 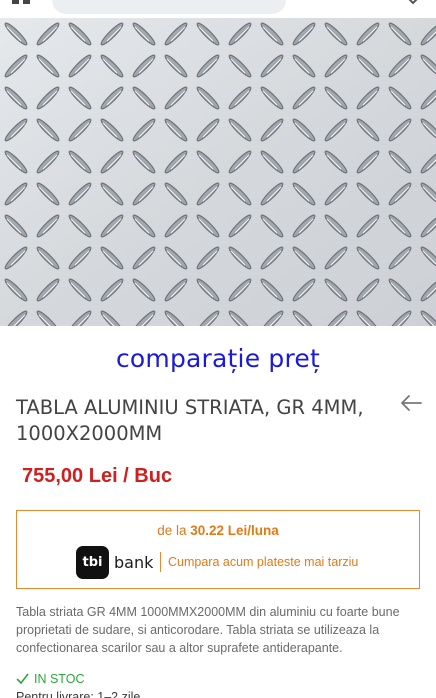 What do you see at coordinates (134, 562) in the screenshot?
I see `bank-label: bank` at bounding box center [134, 562].